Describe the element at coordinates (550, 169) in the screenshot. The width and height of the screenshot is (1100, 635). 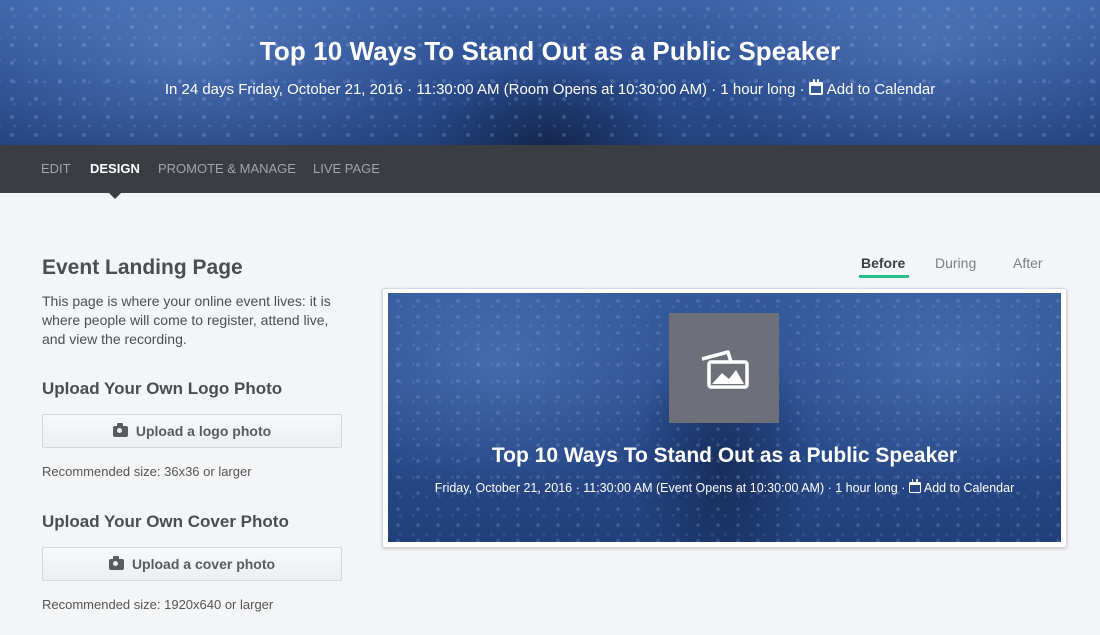
I see `main-nav: EDIT DESIGN PROMOTE & MANAGE LIVE PAGE` at that location.